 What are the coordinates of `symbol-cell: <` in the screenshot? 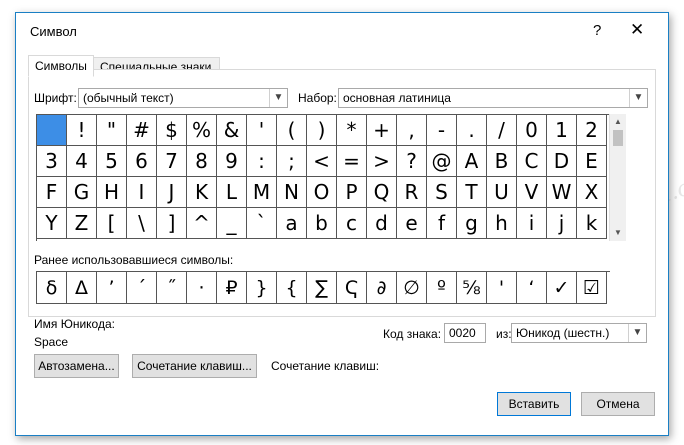 It's located at (322, 161).